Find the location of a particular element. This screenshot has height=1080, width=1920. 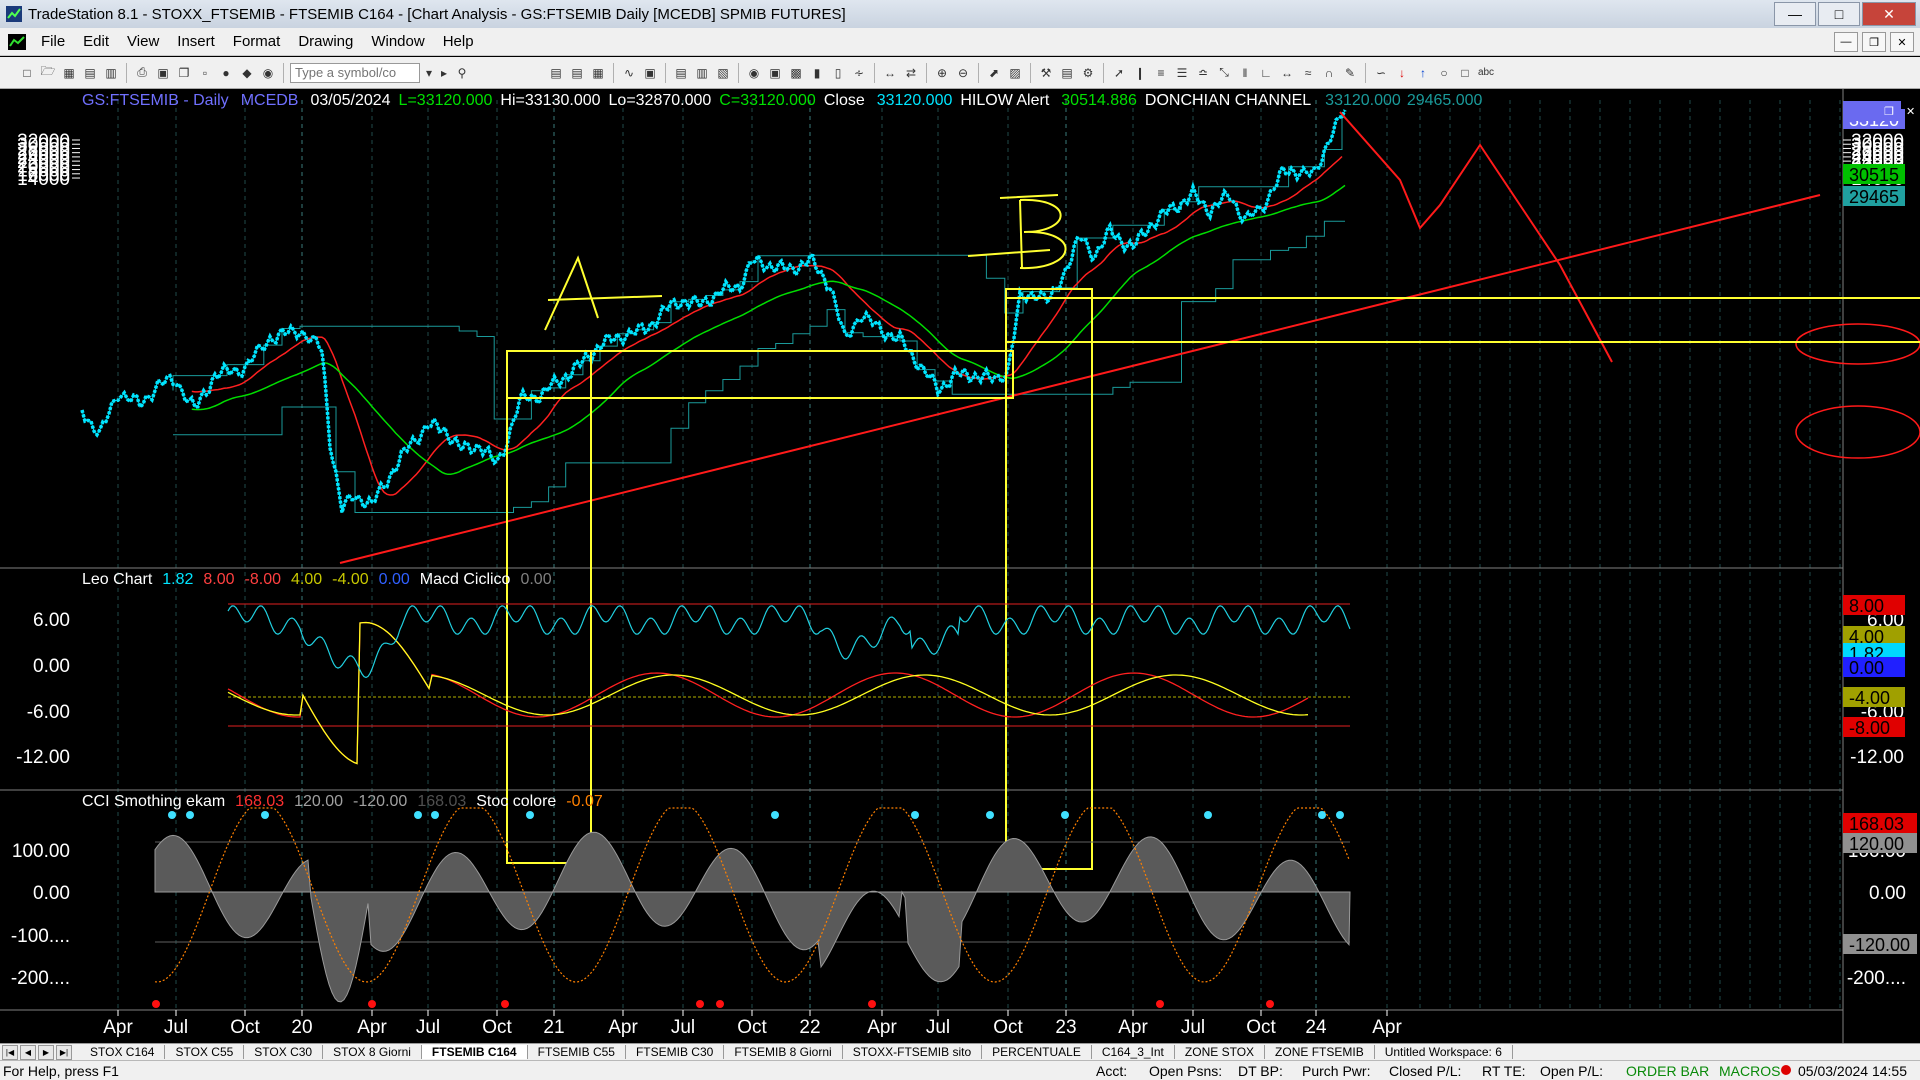

arrow-up-icon: ↑ is located at coordinates (1423, 73).